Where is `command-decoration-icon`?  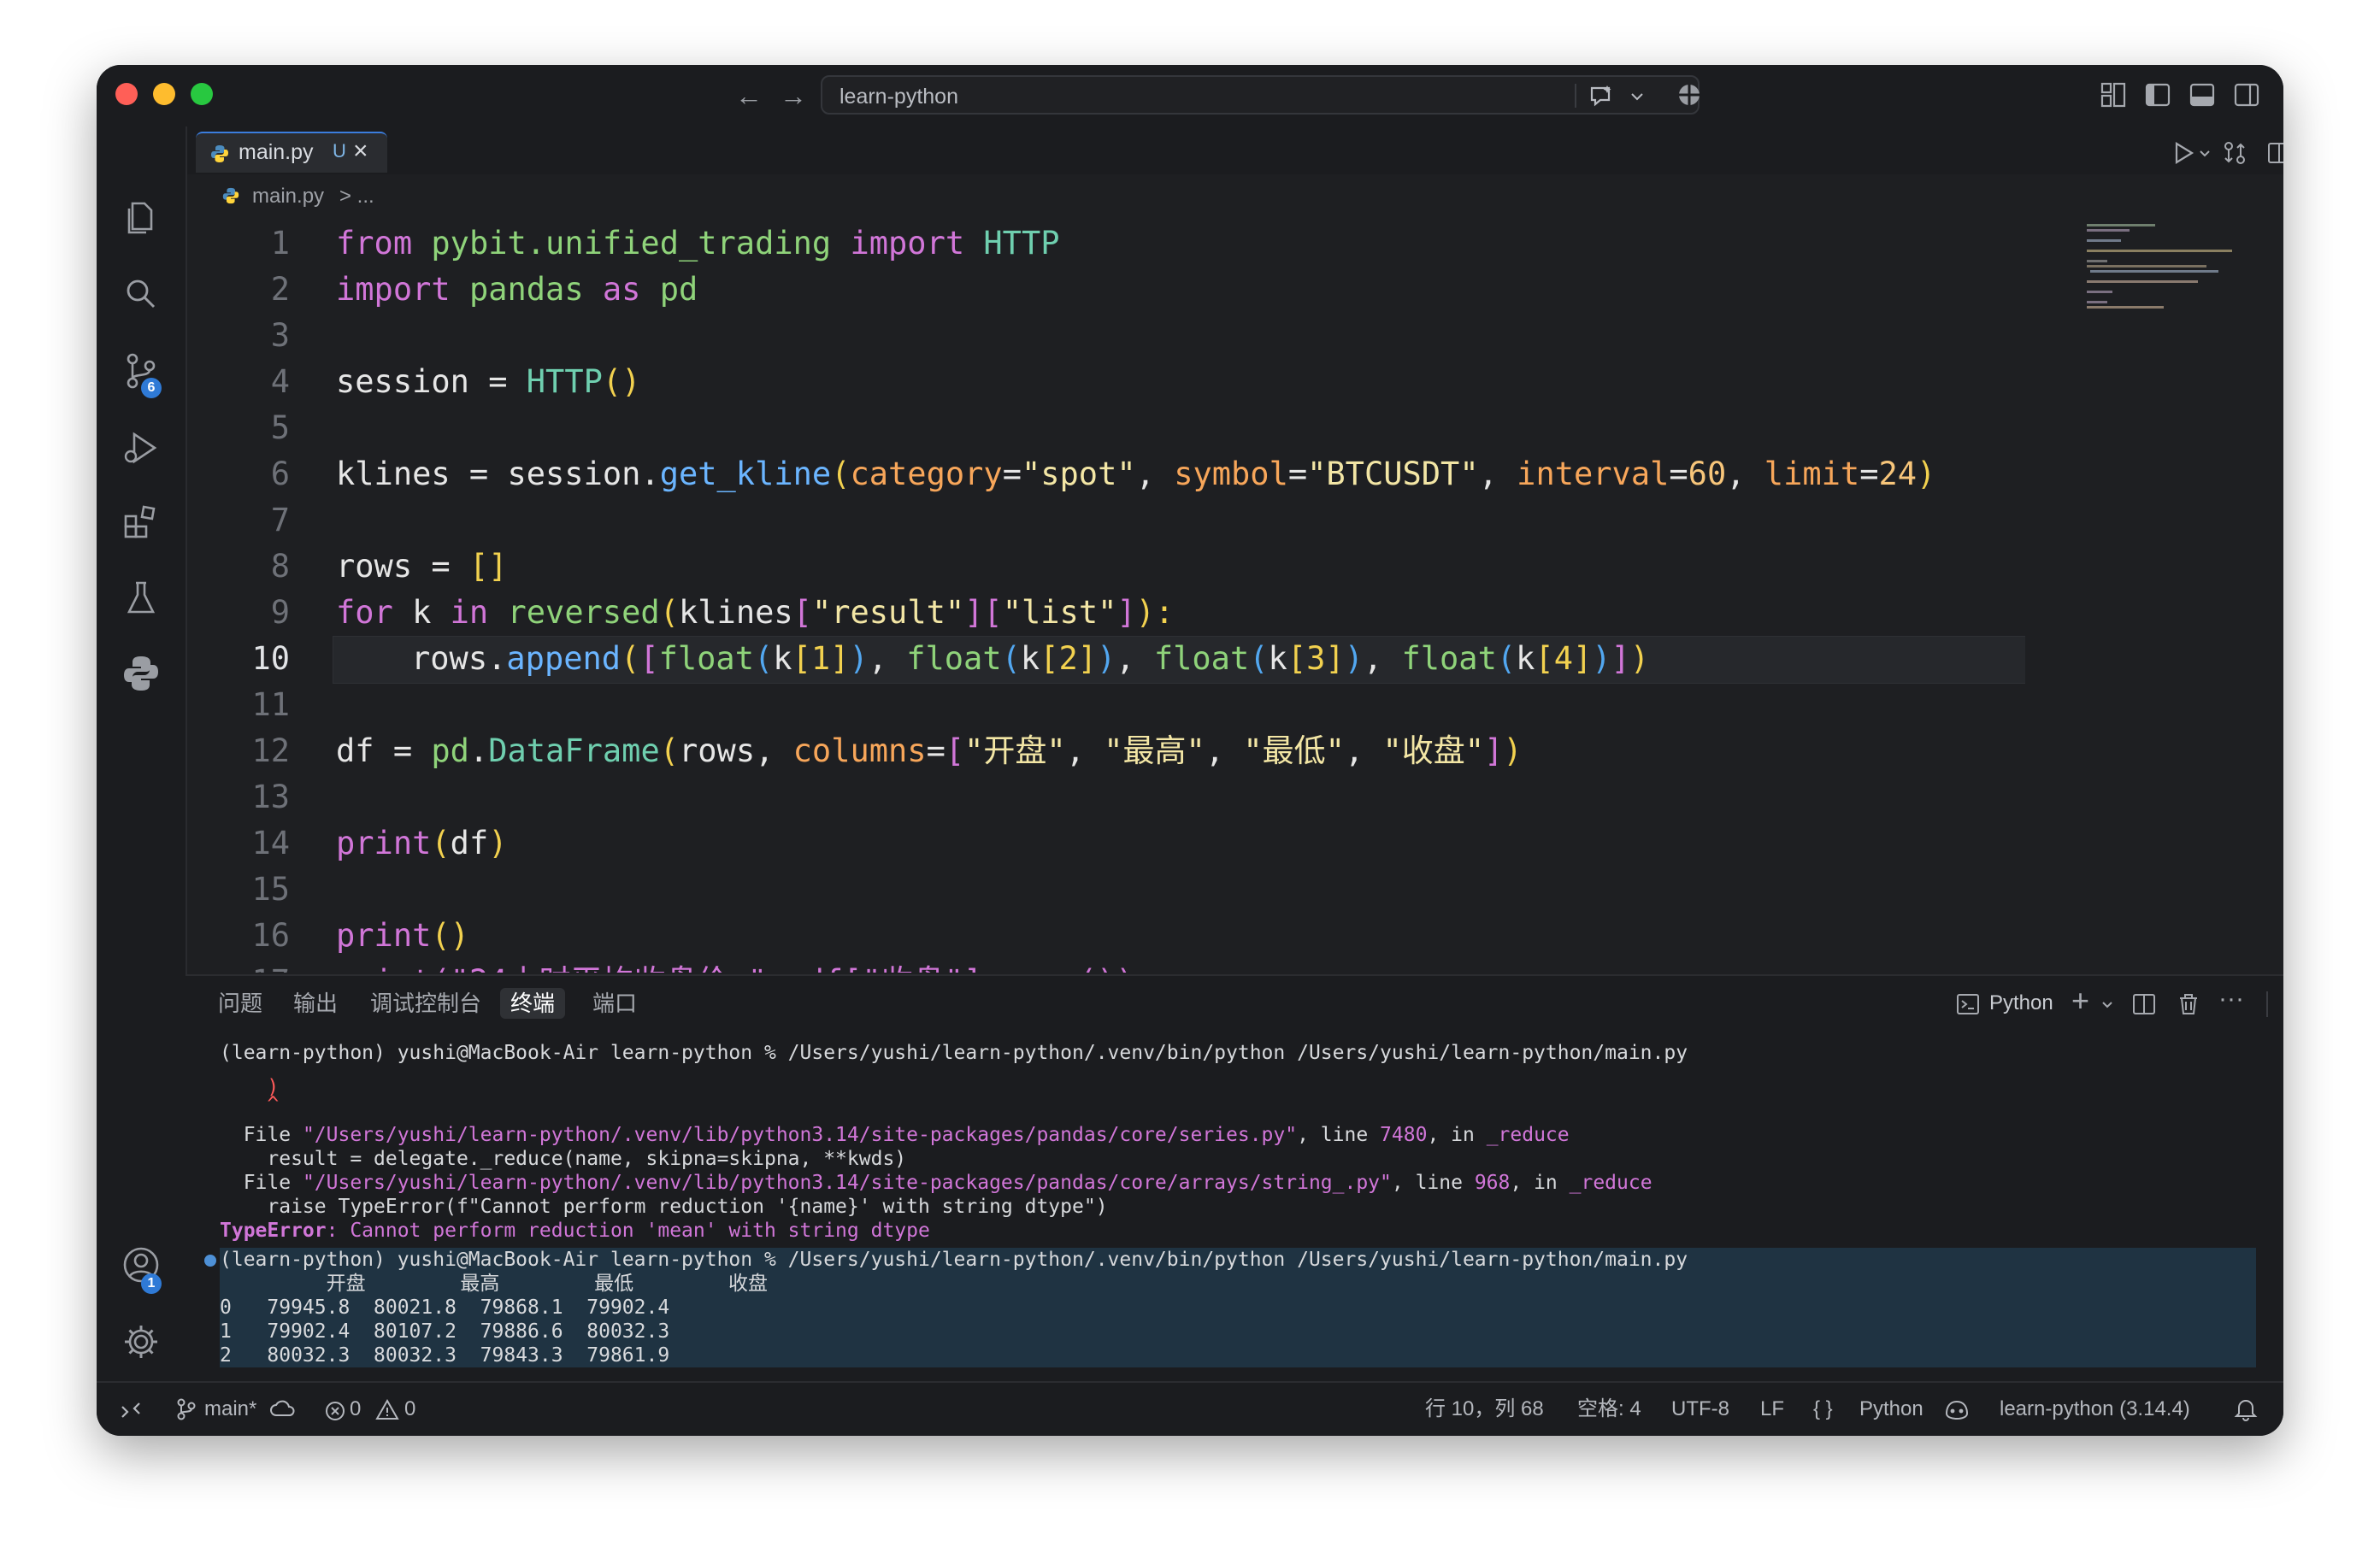
command-decoration-icon is located at coordinates (210, 1261).